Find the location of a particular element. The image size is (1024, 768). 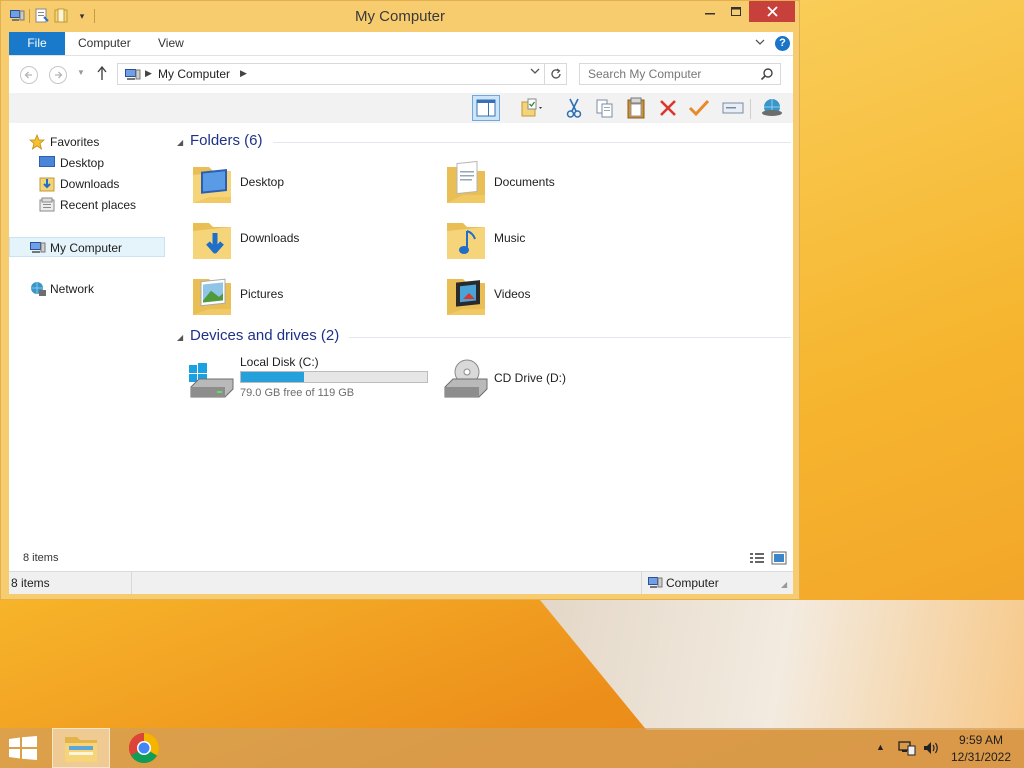

map-drive-icon is located at coordinates (733, 108).